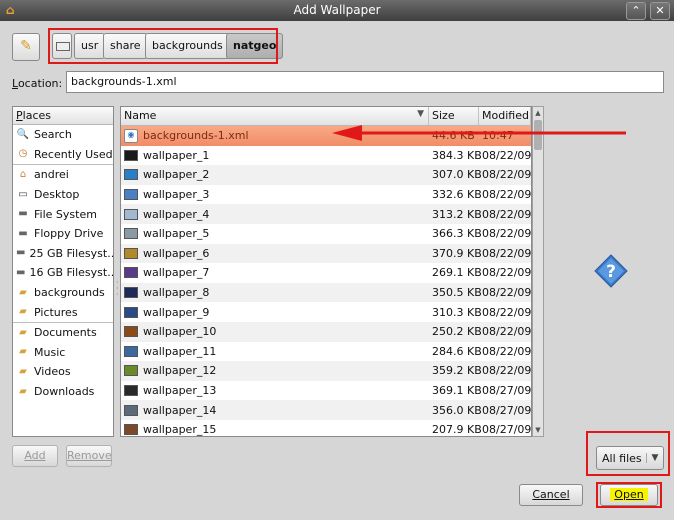 The width and height of the screenshot is (674, 520). I want to click on place-item: ▰ backgrounds, so click(63, 293).